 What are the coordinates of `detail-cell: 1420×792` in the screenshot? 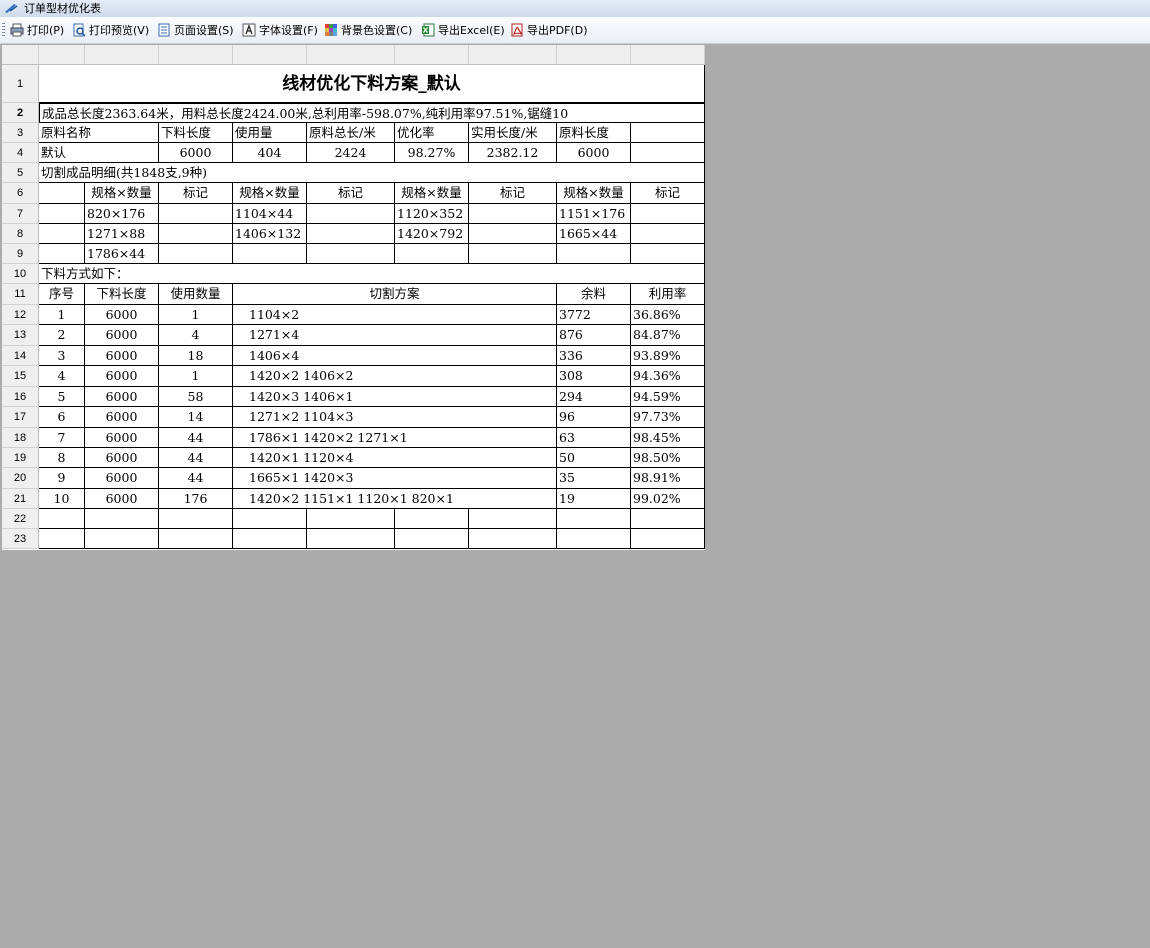 It's located at (432, 234).